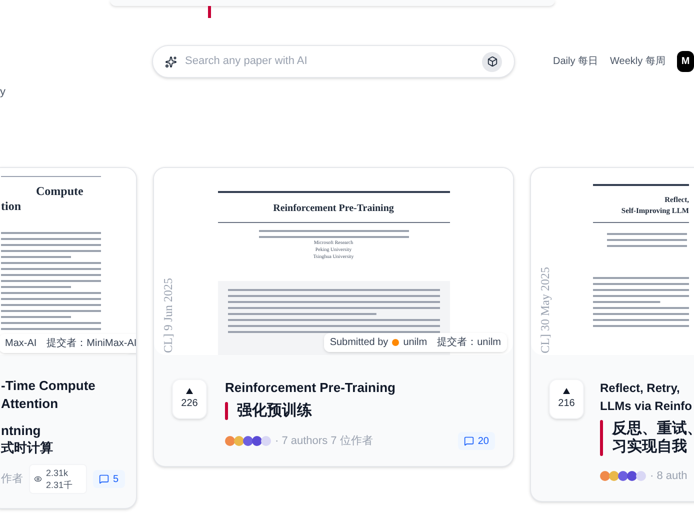 This screenshot has width=694, height=532. I want to click on paper-title-zh: 式时计算, so click(27, 447).